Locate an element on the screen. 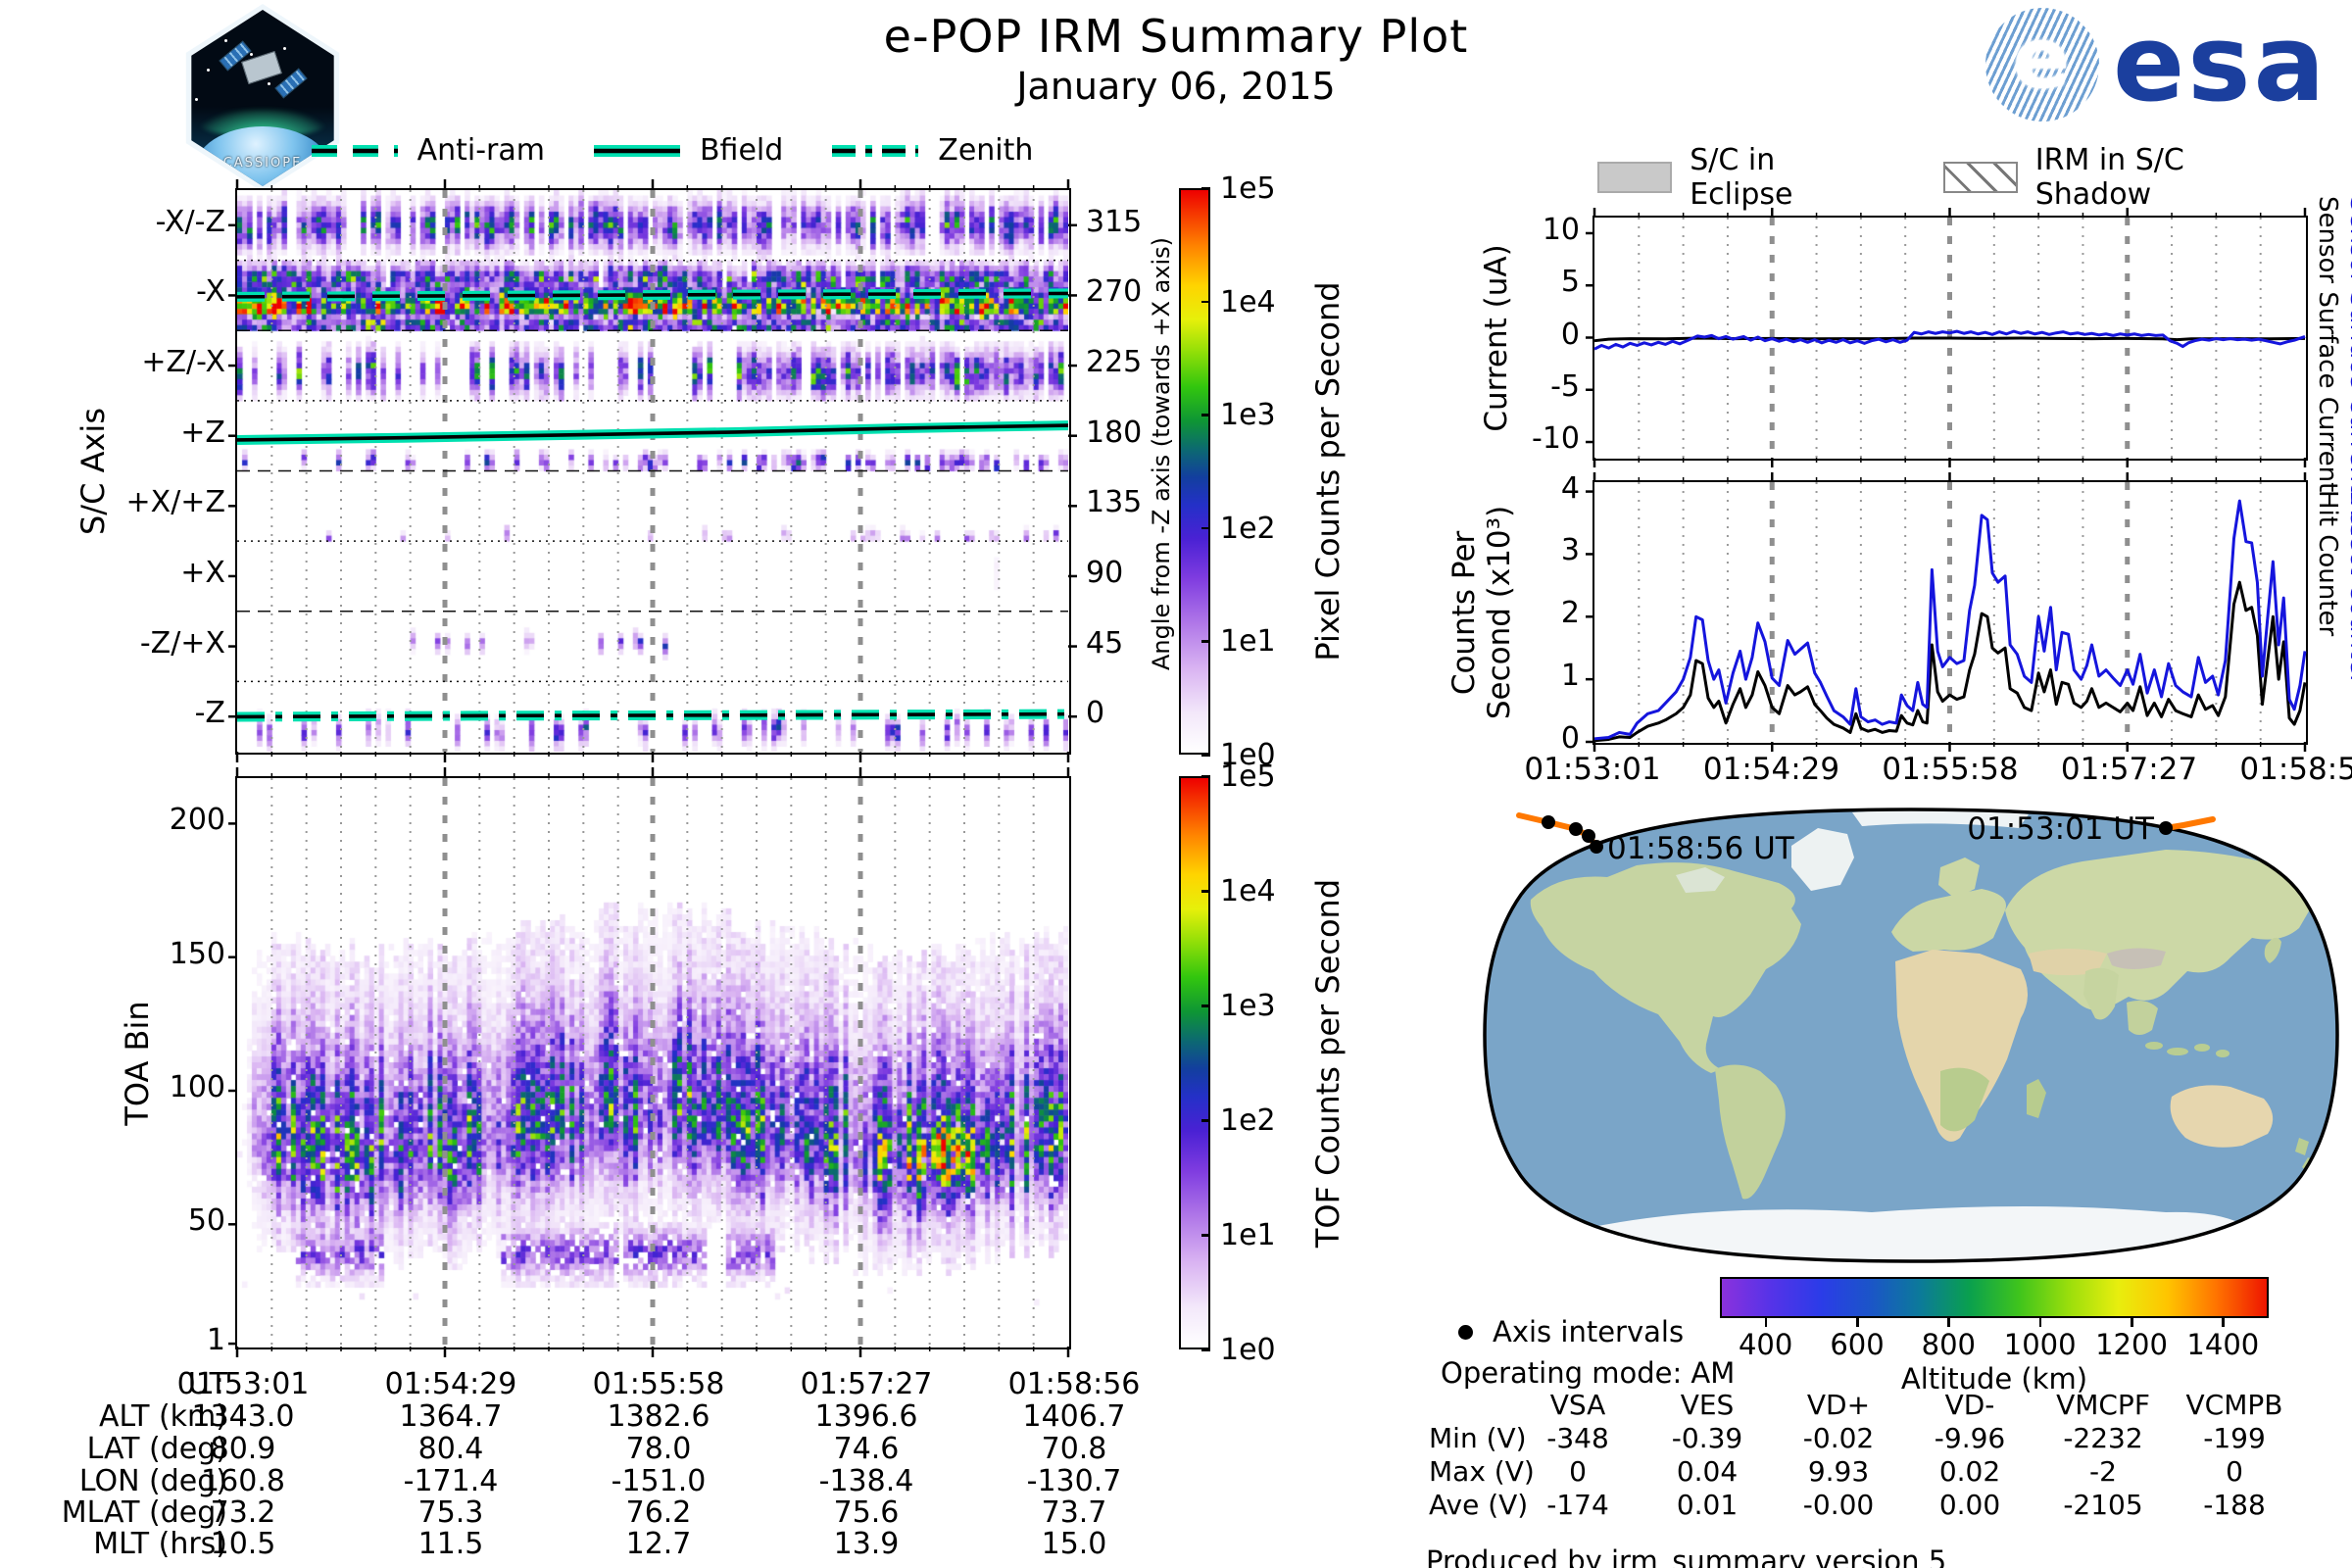 This screenshot has height=1568, width=2352. ephemeris-value: 76.2 is located at coordinates (658, 1512).